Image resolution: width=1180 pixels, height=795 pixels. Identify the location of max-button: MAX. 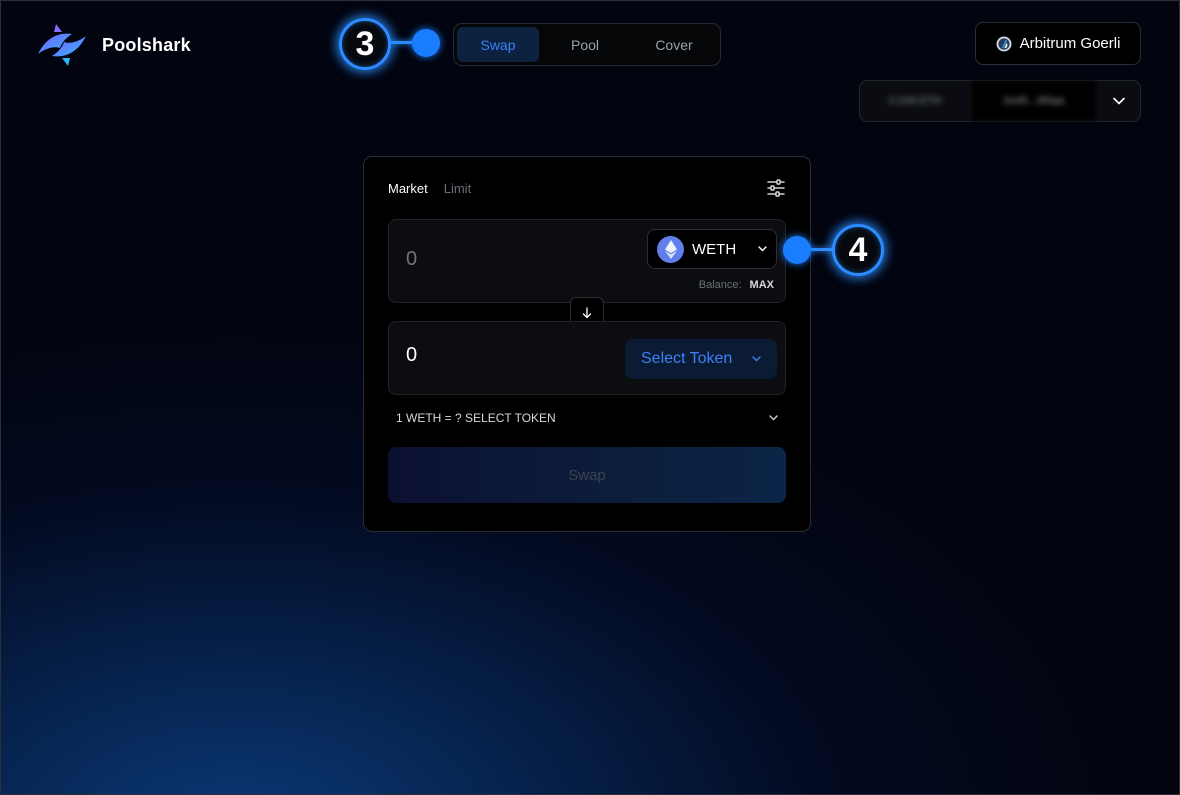
(762, 285).